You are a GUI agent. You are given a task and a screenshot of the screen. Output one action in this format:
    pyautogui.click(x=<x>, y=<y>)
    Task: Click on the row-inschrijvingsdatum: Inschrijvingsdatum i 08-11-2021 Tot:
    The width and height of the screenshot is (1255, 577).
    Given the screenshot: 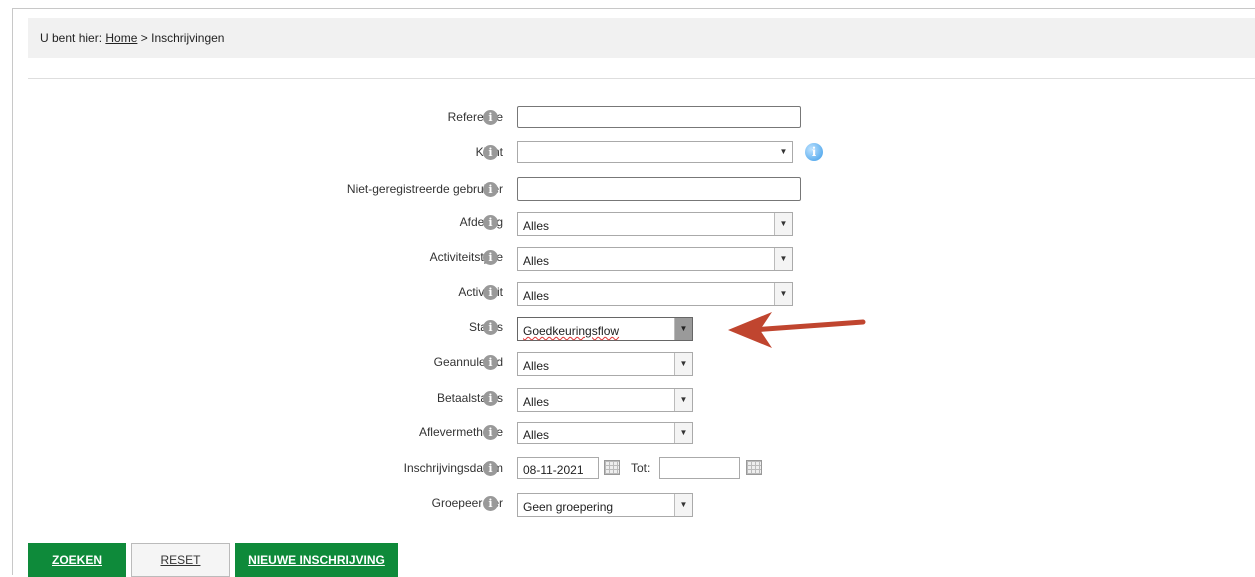 What is the action you would take?
    pyautogui.click(x=627, y=469)
    